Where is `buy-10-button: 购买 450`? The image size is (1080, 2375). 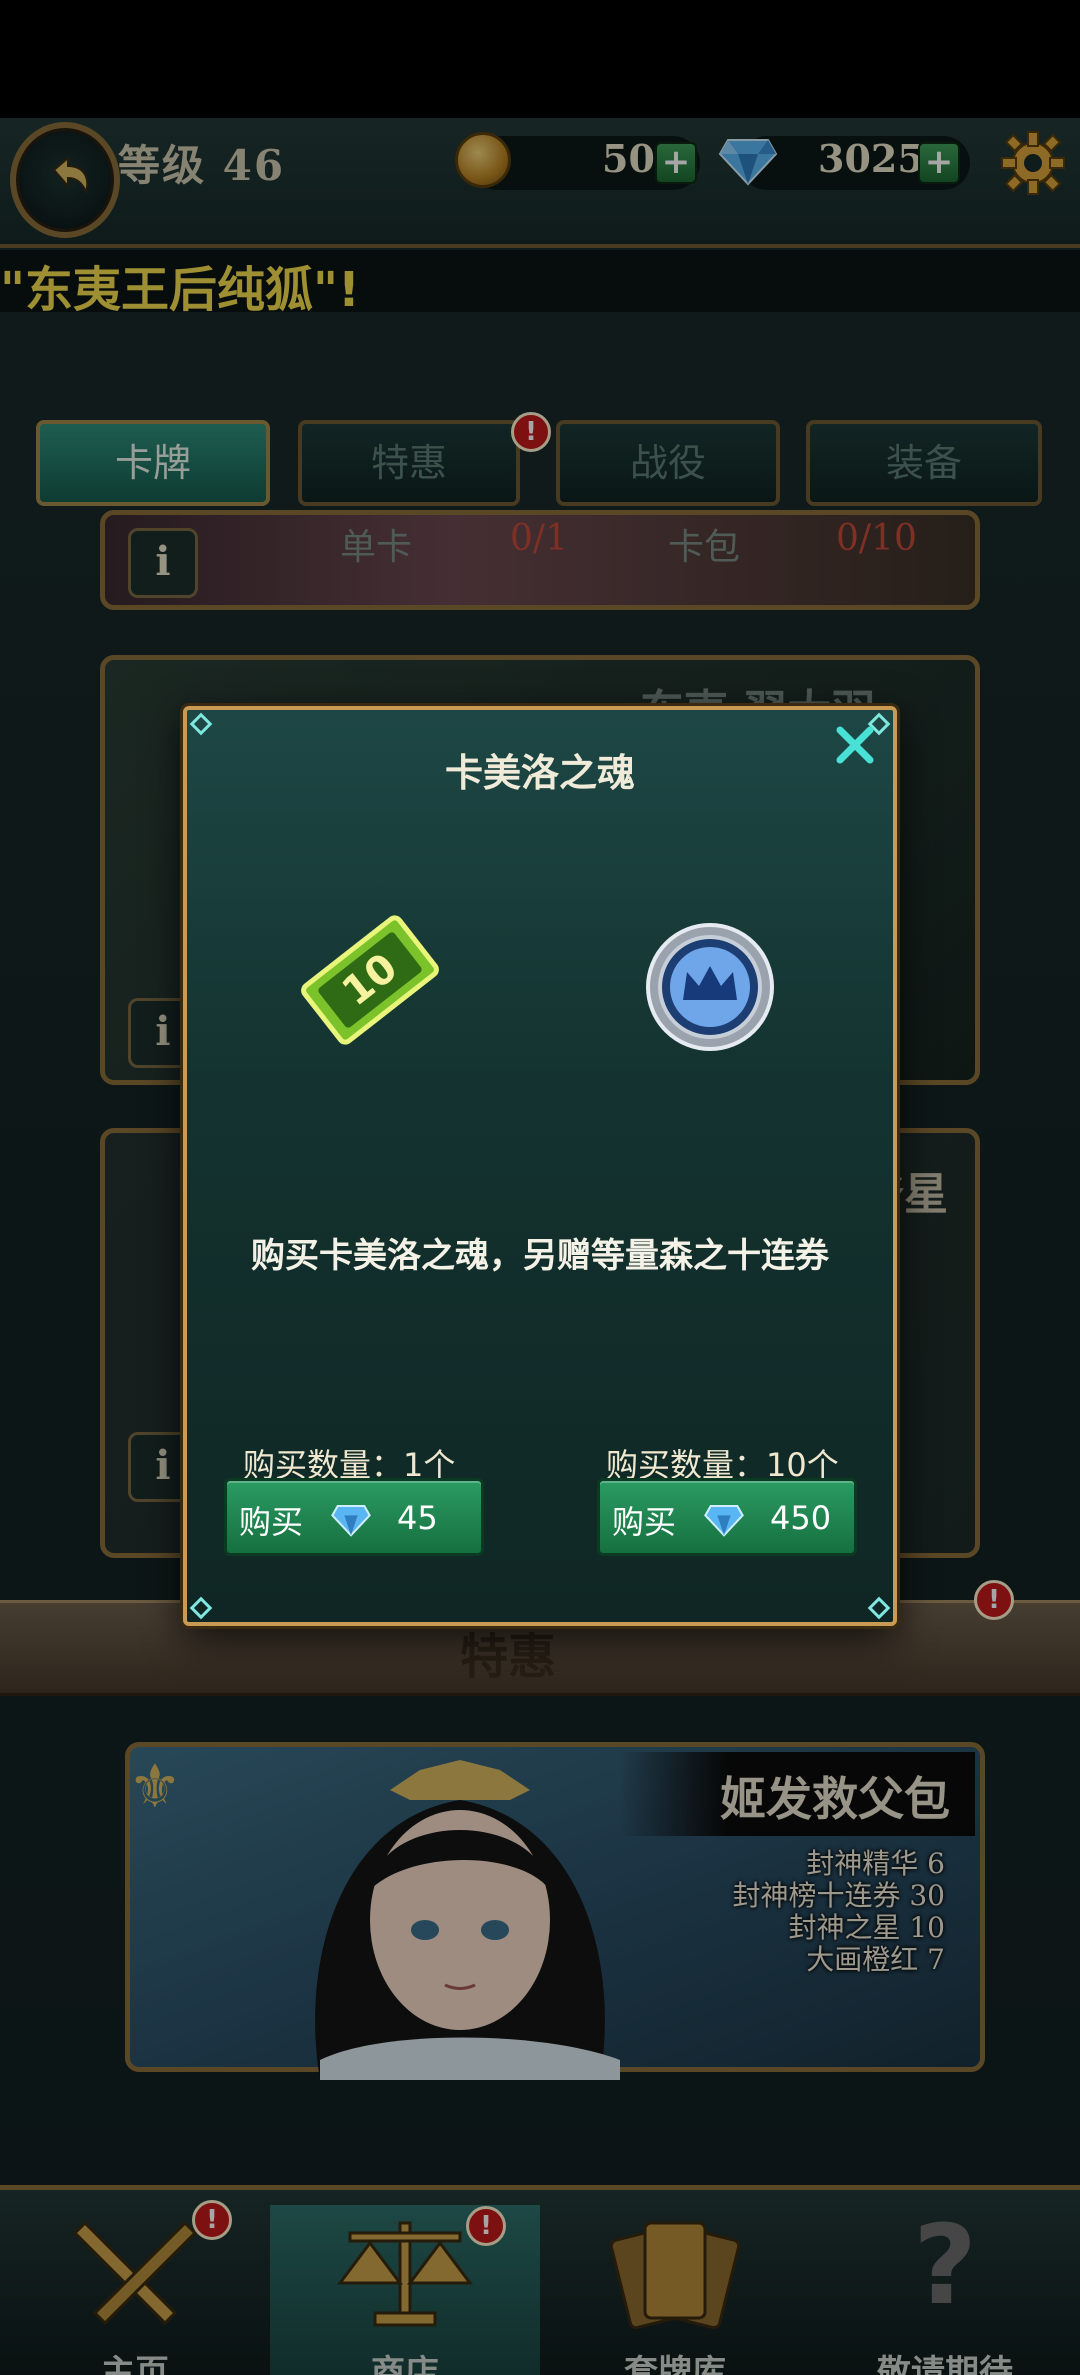
buy-10-button: 购买 450 is located at coordinates (727, 1517).